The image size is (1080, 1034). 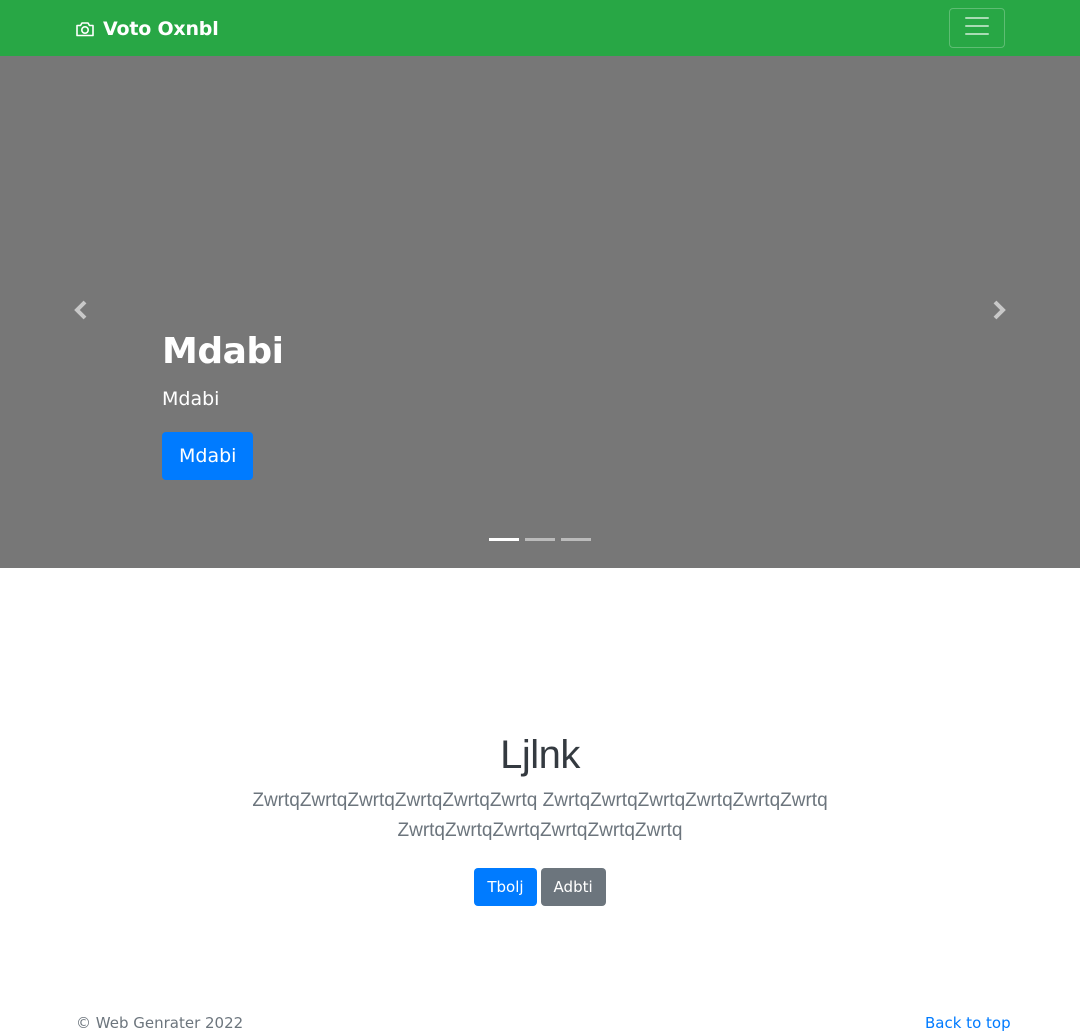 I want to click on brand-link: Voto Oxnbl, so click(x=147, y=29).